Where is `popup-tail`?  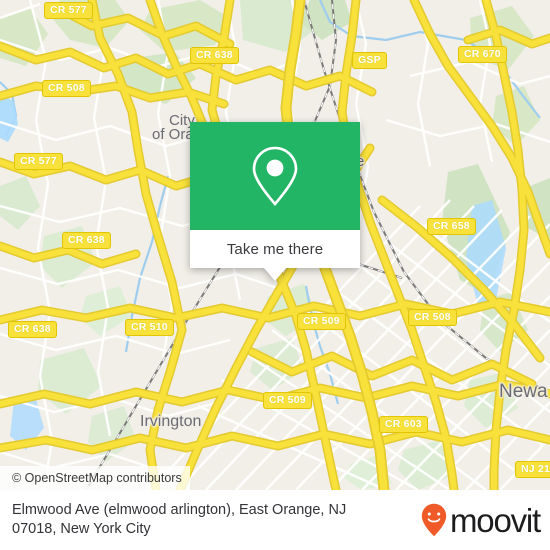
popup-tail is located at coordinates (275, 274).